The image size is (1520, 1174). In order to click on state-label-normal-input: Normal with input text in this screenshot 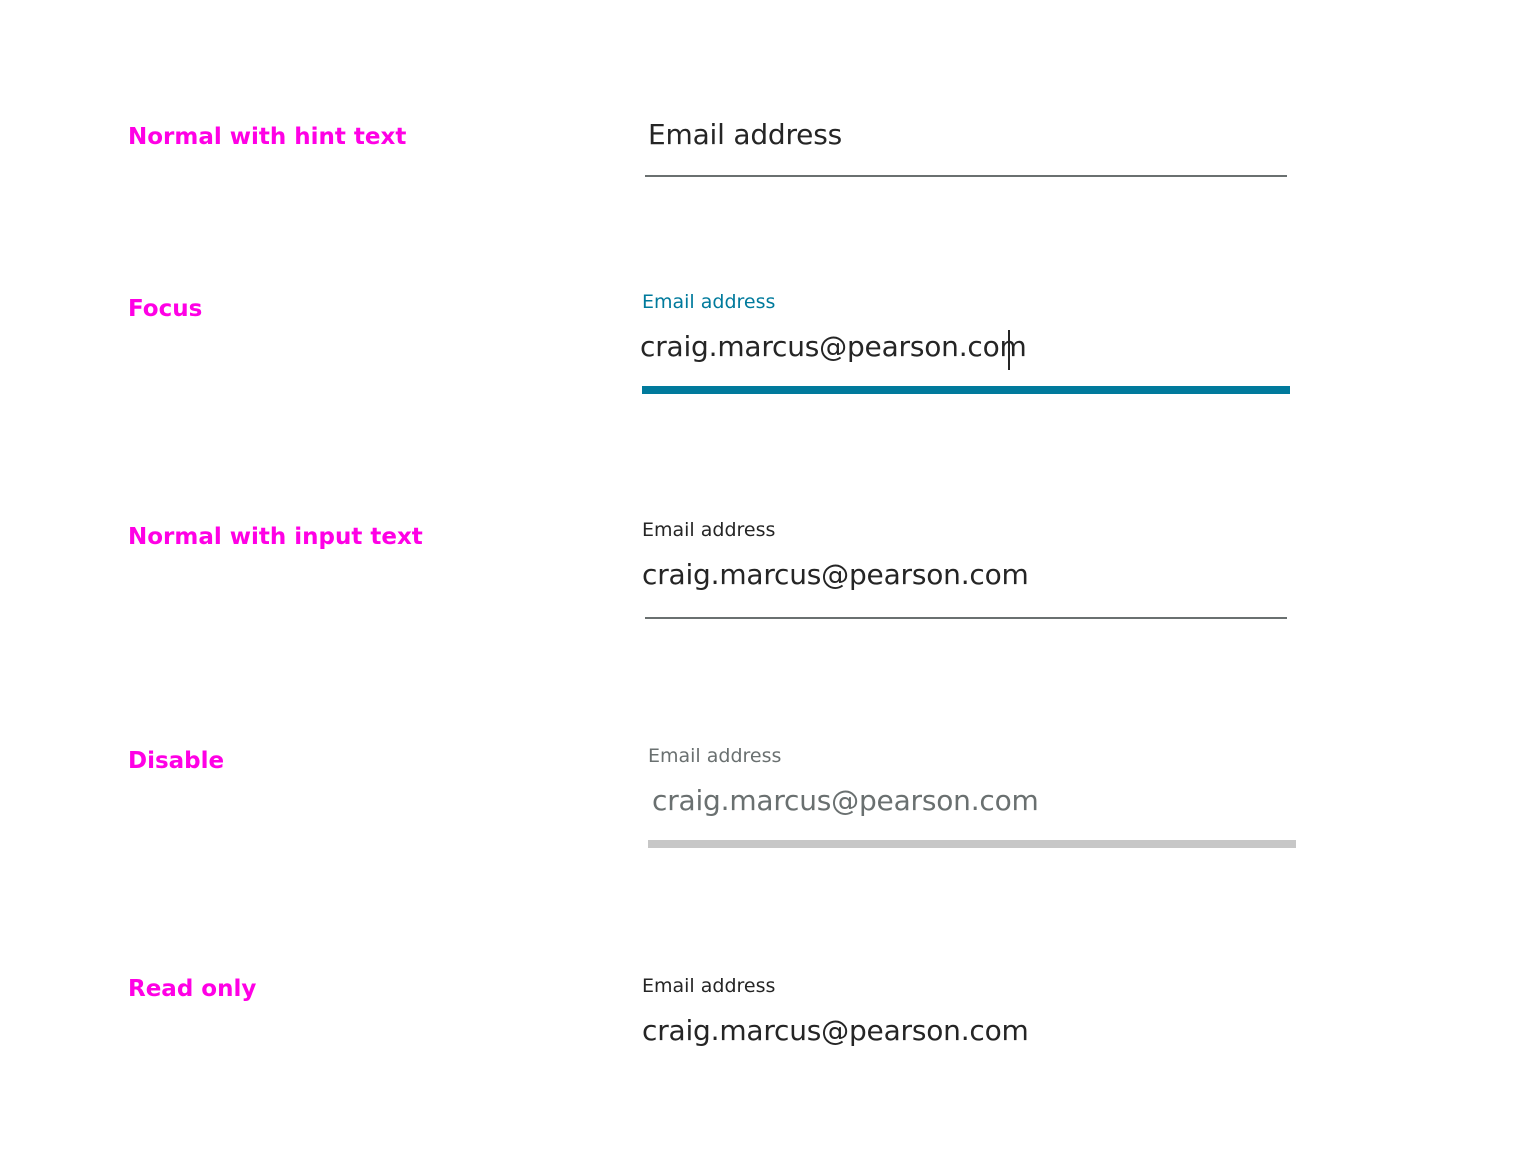, I will do `click(275, 537)`.